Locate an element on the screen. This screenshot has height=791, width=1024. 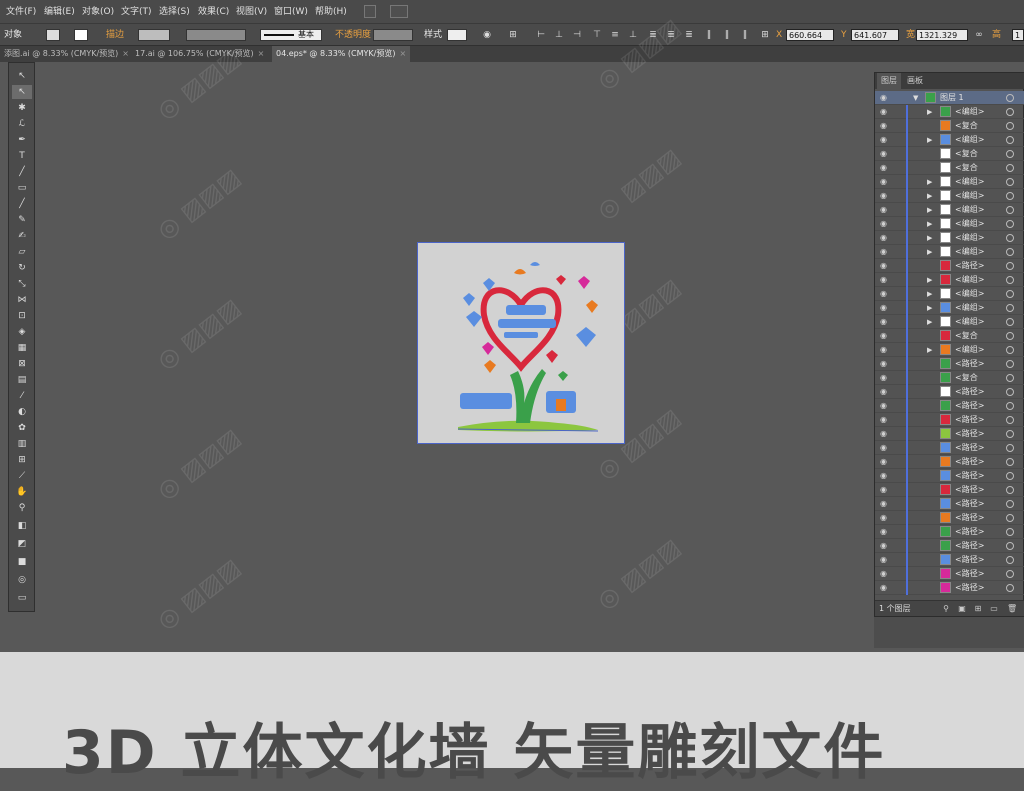
perspective-grid-tool-icon: ▦ is located at coordinates (22, 348).